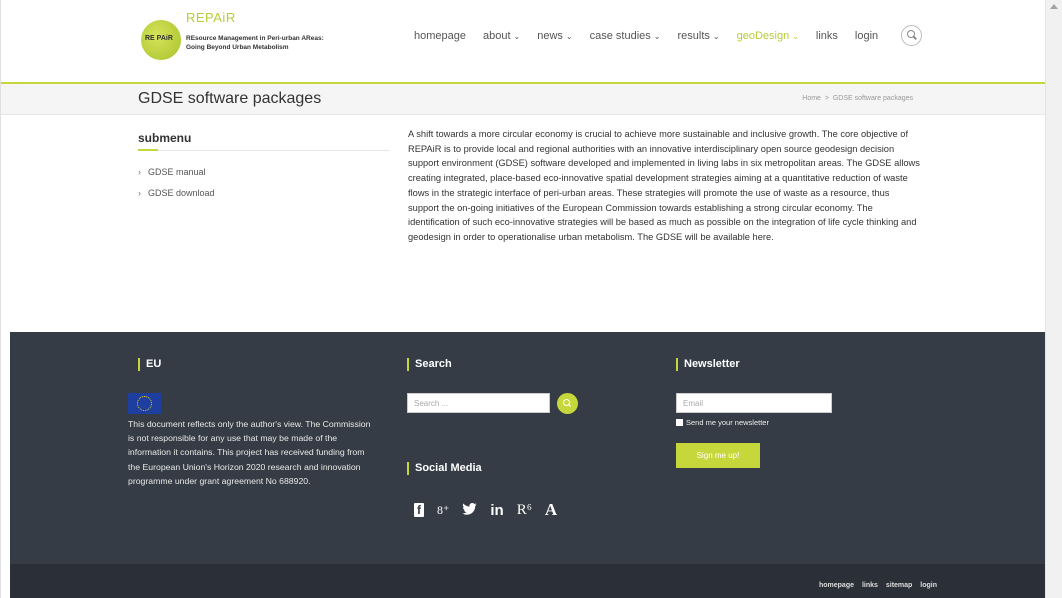  What do you see at coordinates (149, 364) in the screenshot?
I see `footer-heading-eu: EU` at bounding box center [149, 364].